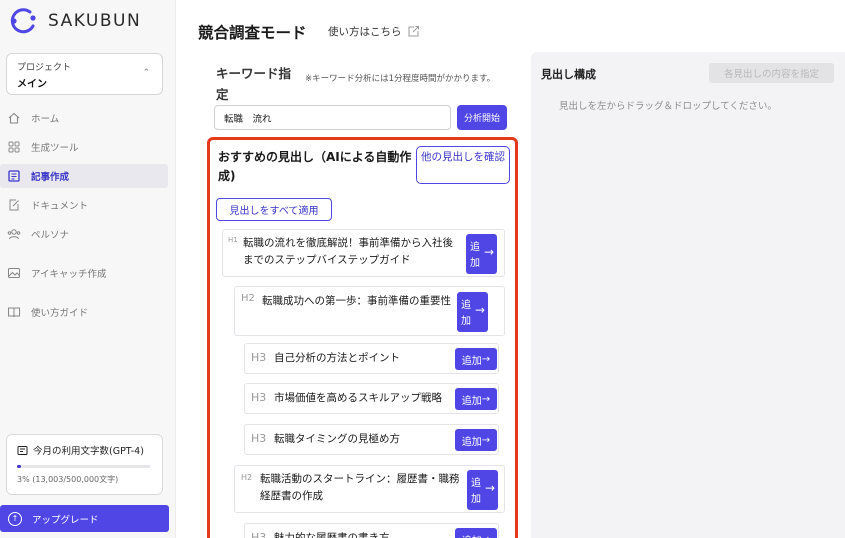 The image size is (845, 538). I want to click on sidebar-item-label: 記事作成, so click(50, 177).